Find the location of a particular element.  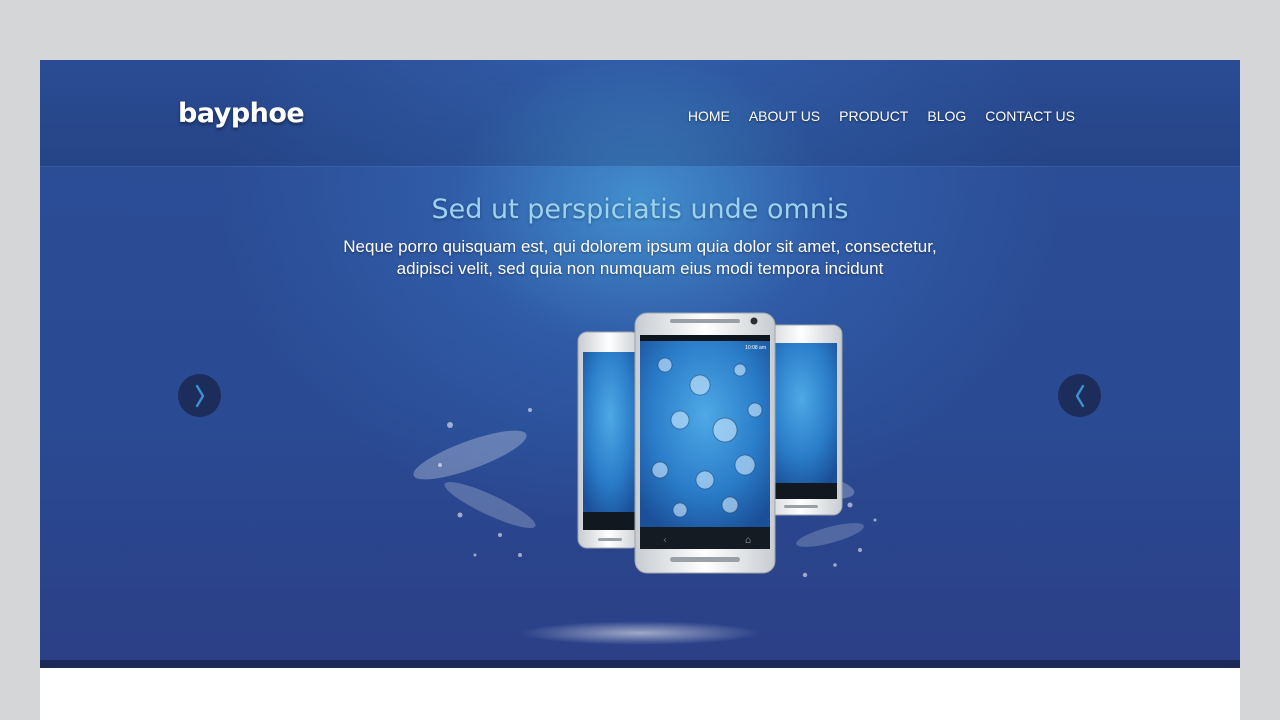

chevron-right-icon is located at coordinates (199, 395).